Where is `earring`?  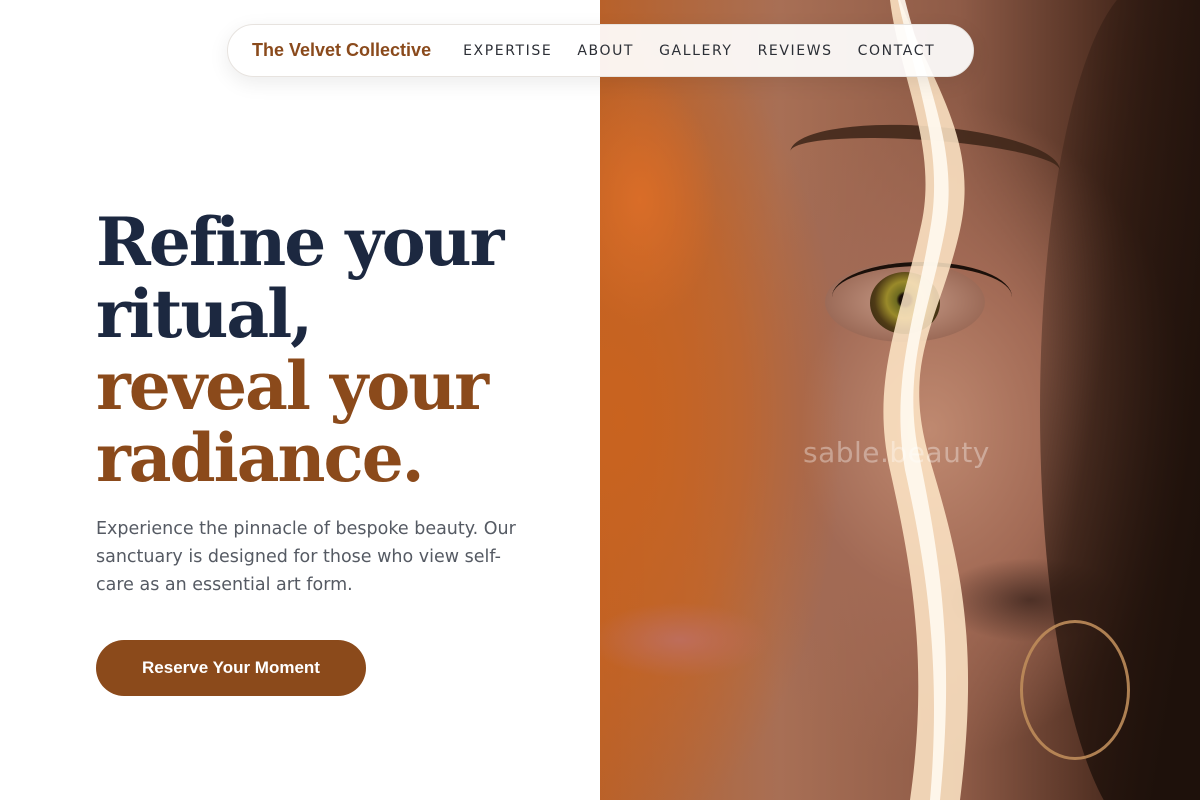 earring is located at coordinates (1075, 690).